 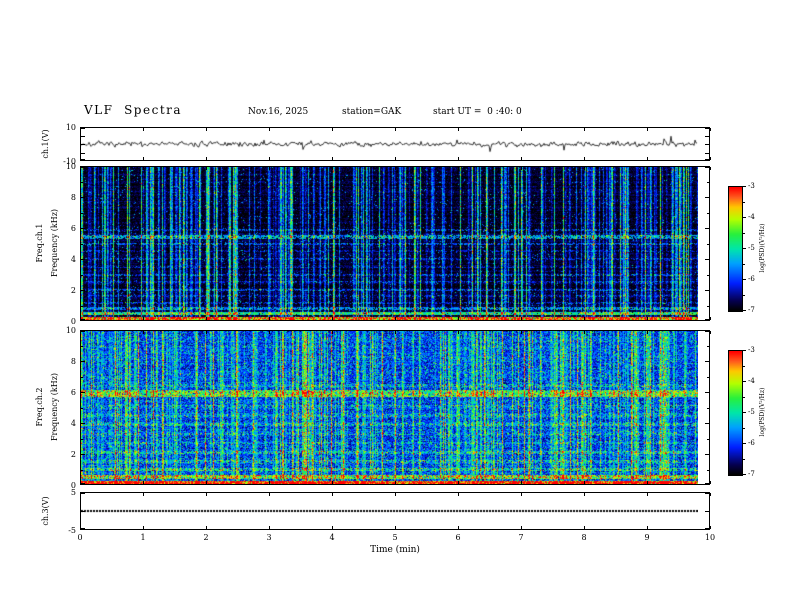 I want to click on x-tick-label: 7, so click(x=521, y=537).